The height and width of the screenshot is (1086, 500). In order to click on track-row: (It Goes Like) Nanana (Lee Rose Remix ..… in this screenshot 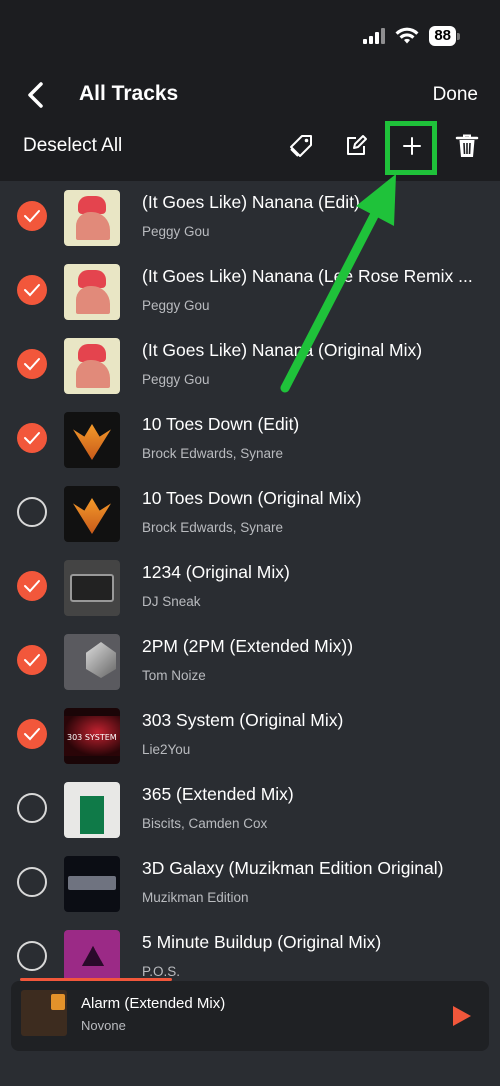, I will do `click(250, 292)`.